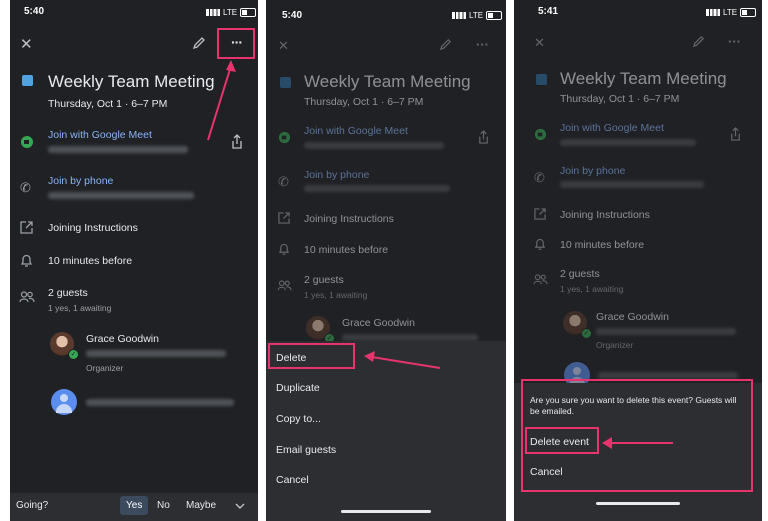  I want to click on rsvp-maybe-button: Maybe, so click(201, 505).